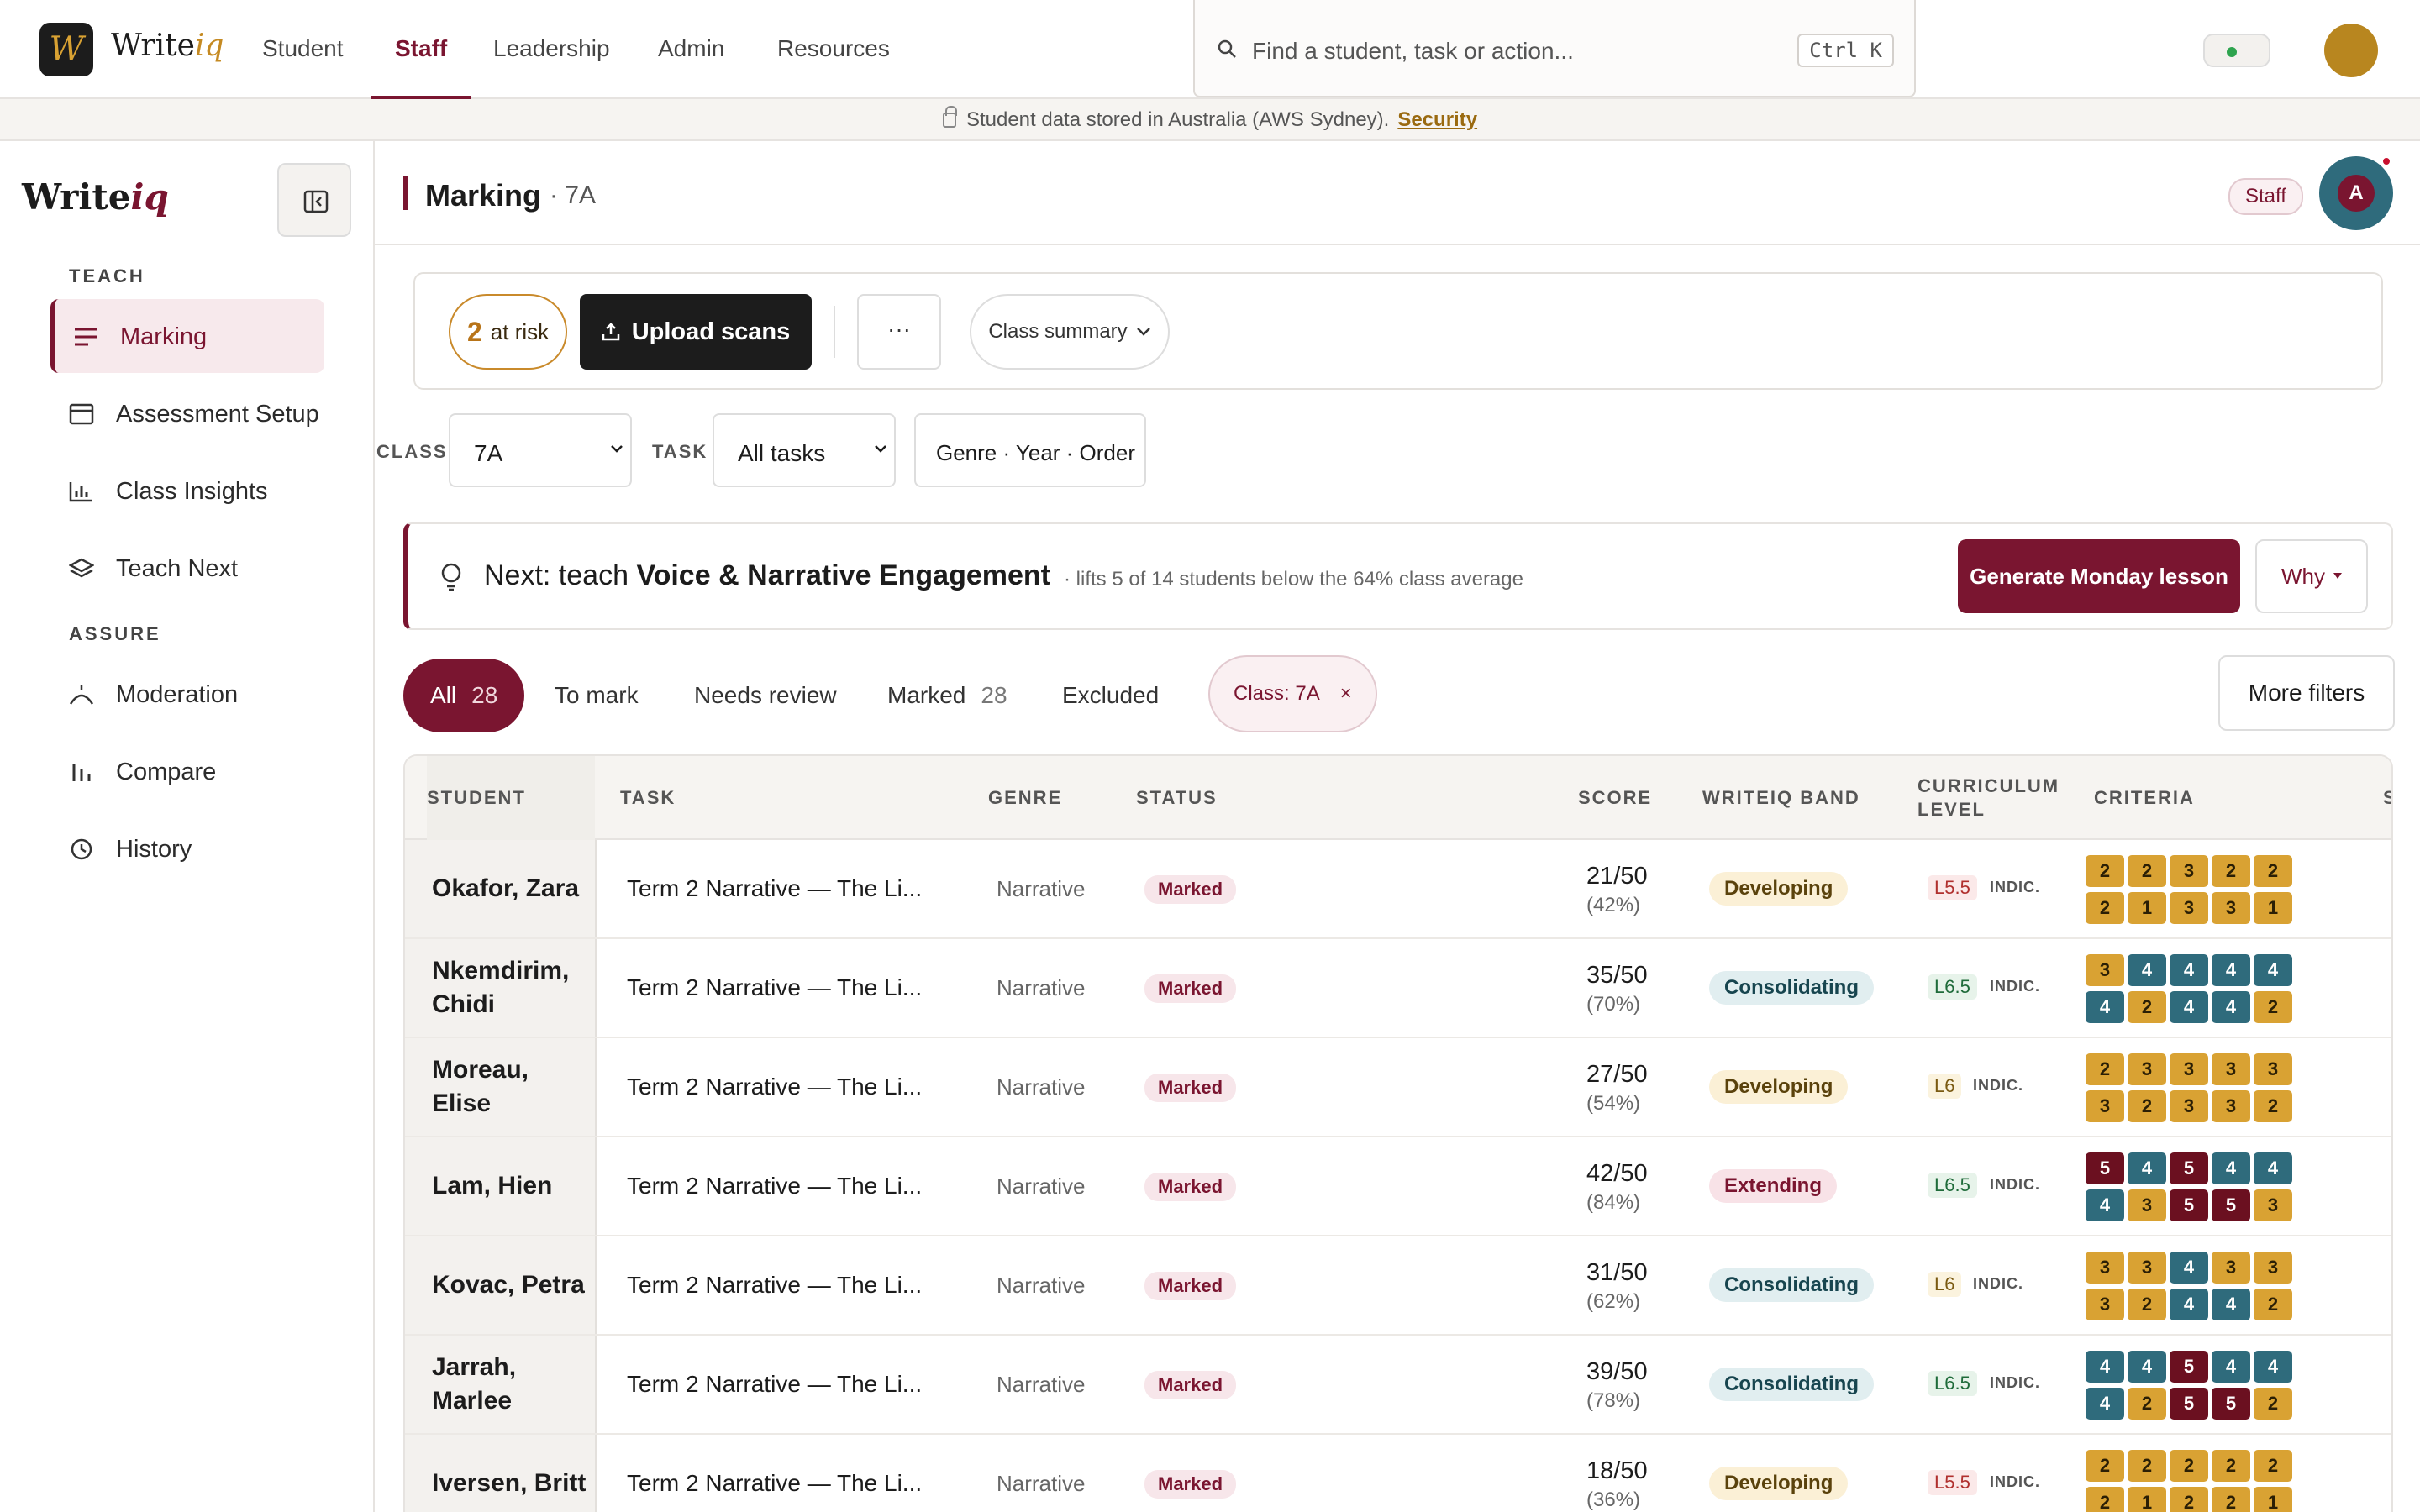 The width and height of the screenshot is (2420, 1512). What do you see at coordinates (2236, 50) in the screenshot?
I see `status-toggle` at bounding box center [2236, 50].